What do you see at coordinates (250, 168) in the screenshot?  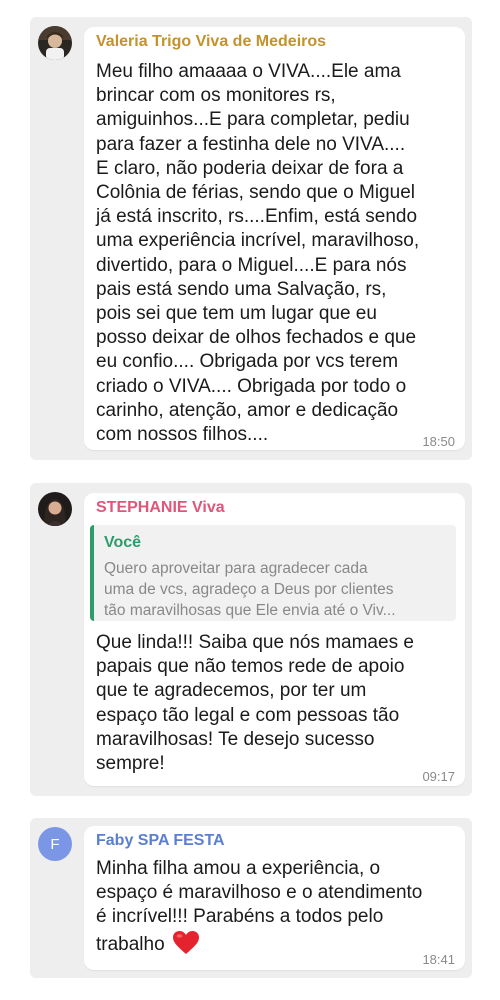 I see `message-line: E claro, não poderia deixar de fora a` at bounding box center [250, 168].